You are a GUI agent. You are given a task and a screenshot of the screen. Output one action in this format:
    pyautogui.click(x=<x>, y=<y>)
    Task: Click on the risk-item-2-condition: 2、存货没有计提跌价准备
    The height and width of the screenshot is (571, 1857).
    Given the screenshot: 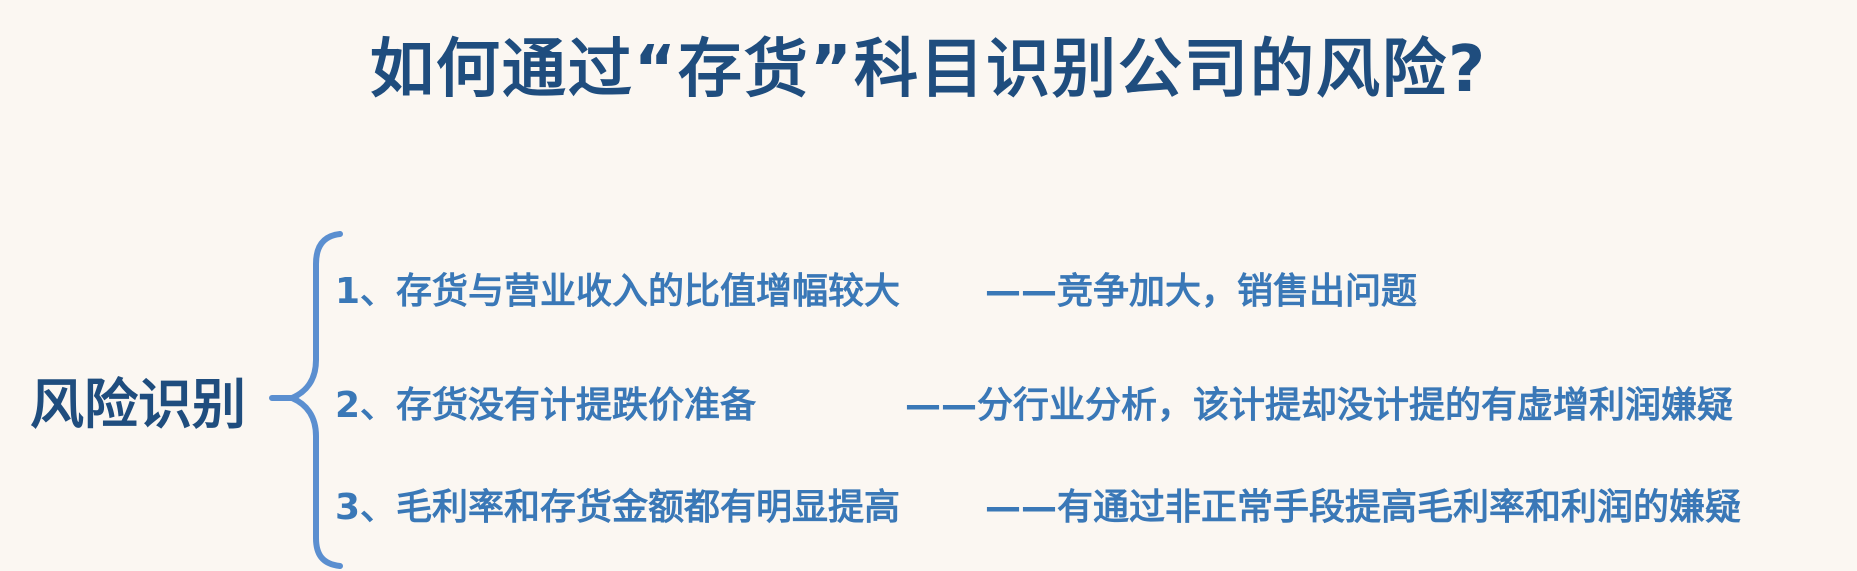 What is the action you would take?
    pyautogui.click(x=546, y=405)
    